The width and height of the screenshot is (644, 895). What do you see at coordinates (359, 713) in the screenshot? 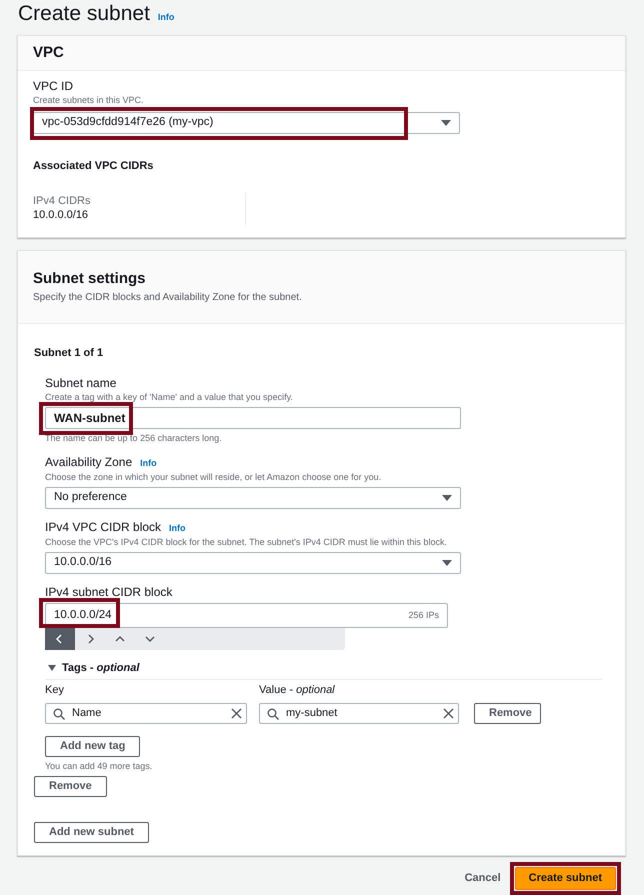
I see `tag-value-field: my-subnet` at bounding box center [359, 713].